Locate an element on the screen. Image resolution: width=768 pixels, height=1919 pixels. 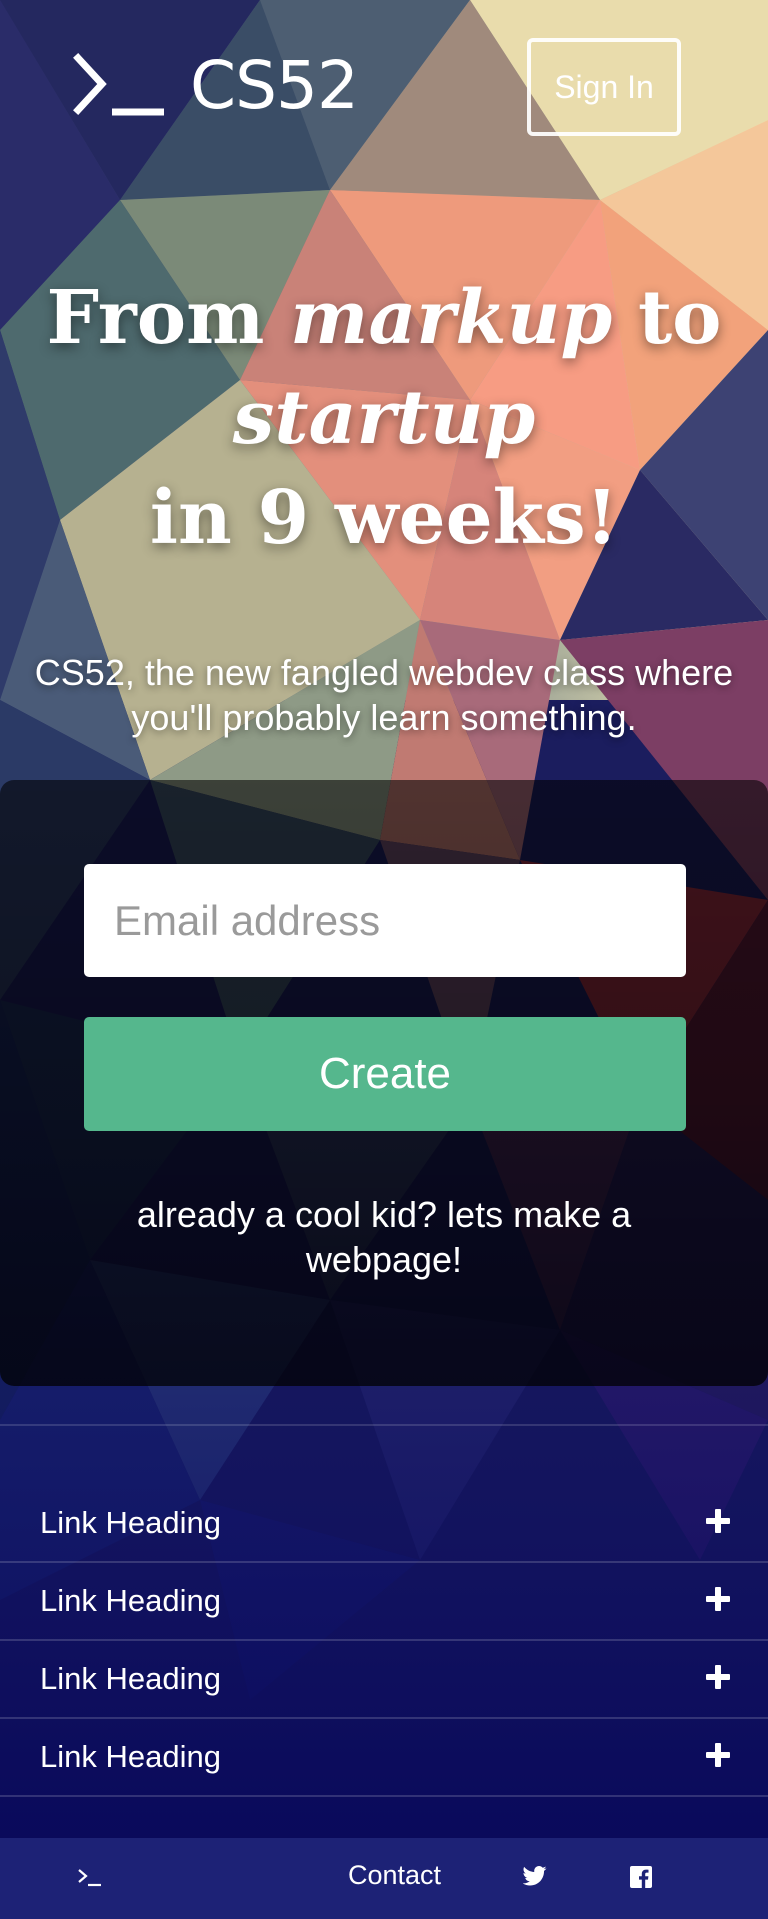
email-input is located at coordinates (385, 920).